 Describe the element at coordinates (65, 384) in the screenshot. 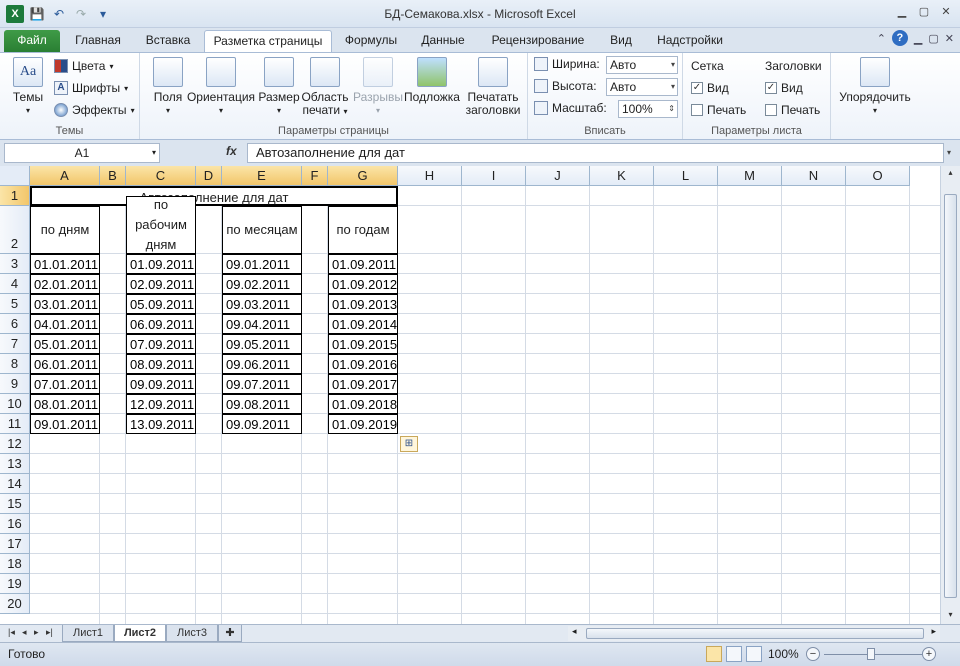

I see `table-cell: 07.01.2011` at that location.